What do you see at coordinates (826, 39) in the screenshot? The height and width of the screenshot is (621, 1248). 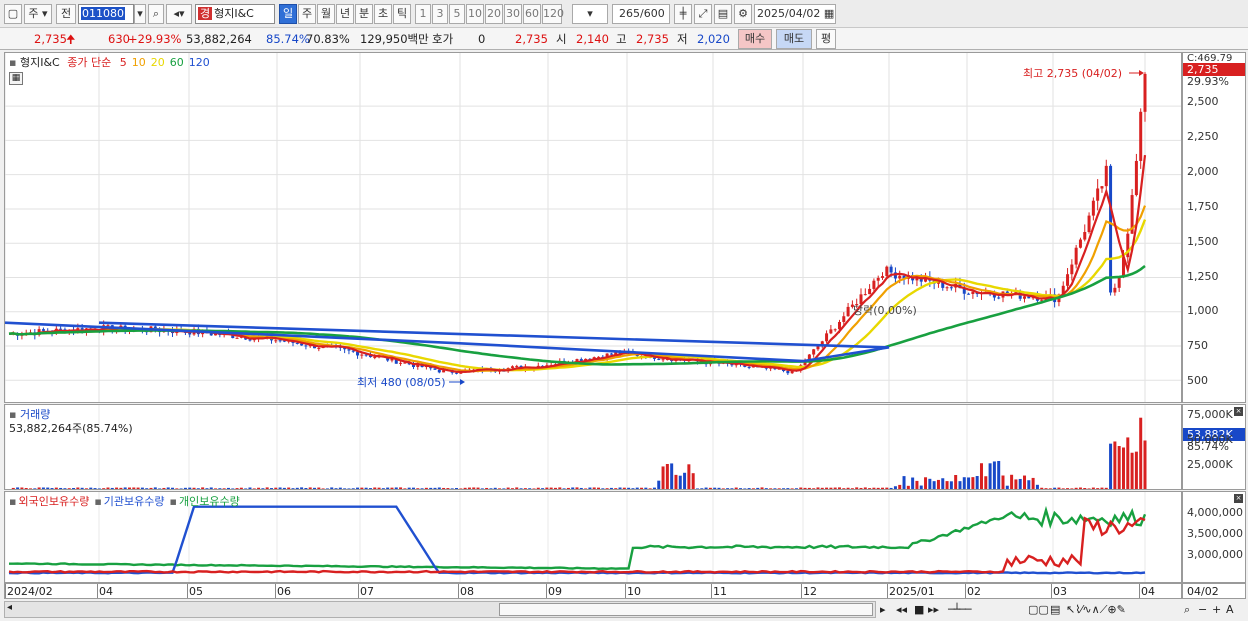 I see `avg-button: 평` at bounding box center [826, 39].